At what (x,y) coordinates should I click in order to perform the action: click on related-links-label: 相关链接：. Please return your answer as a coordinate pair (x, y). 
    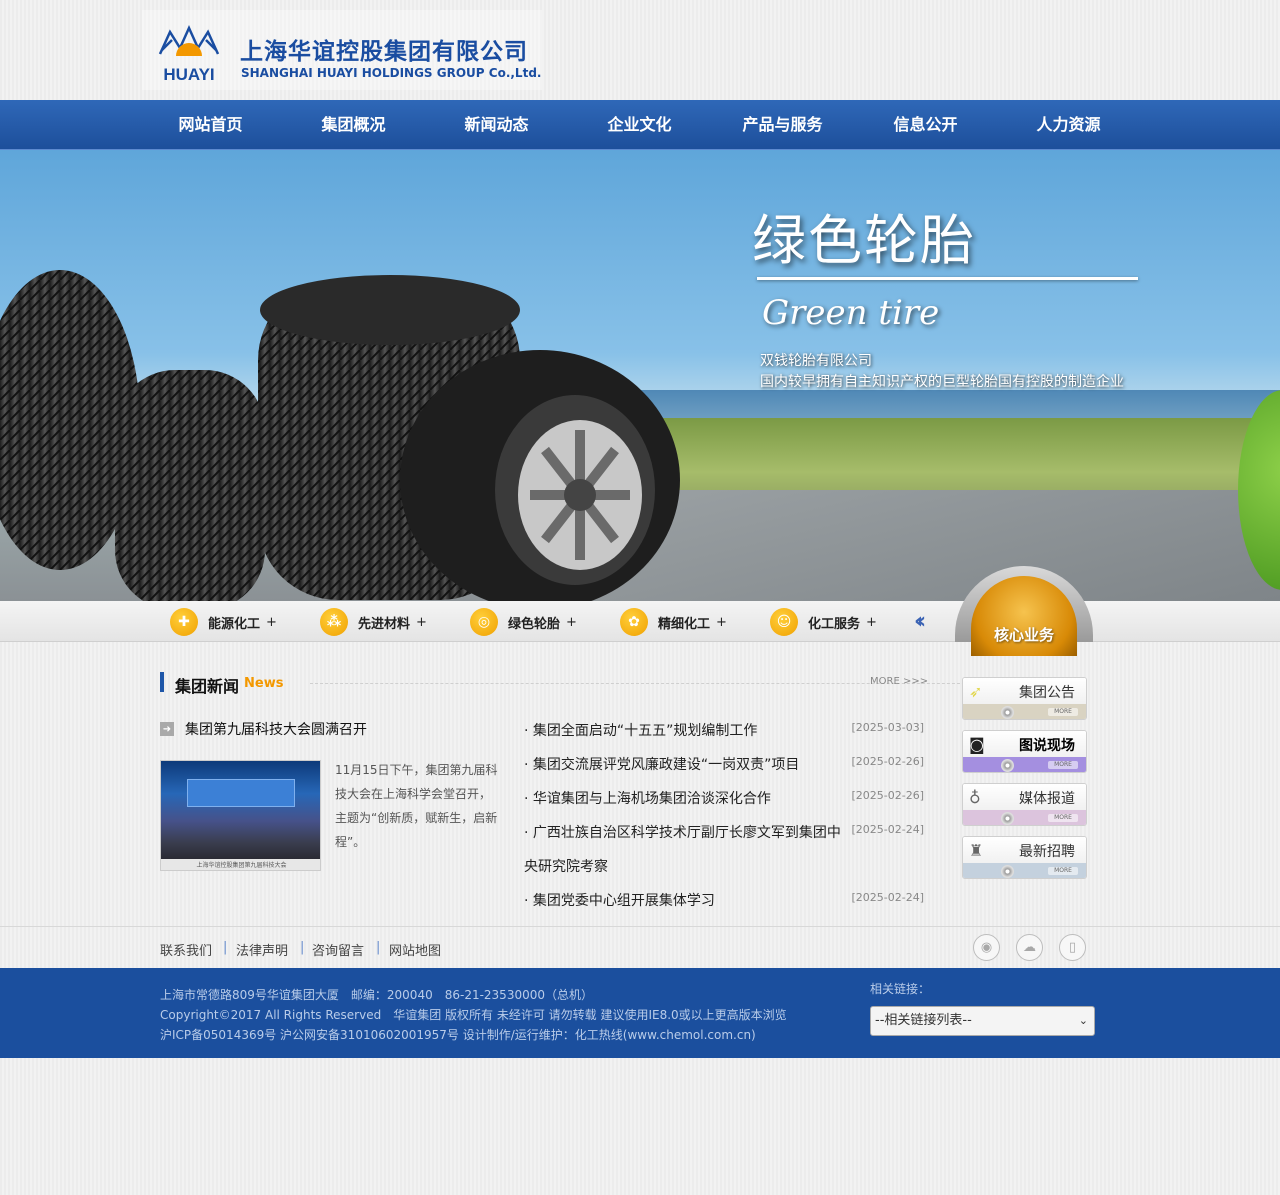
    Looking at the image, I should click on (900, 989).